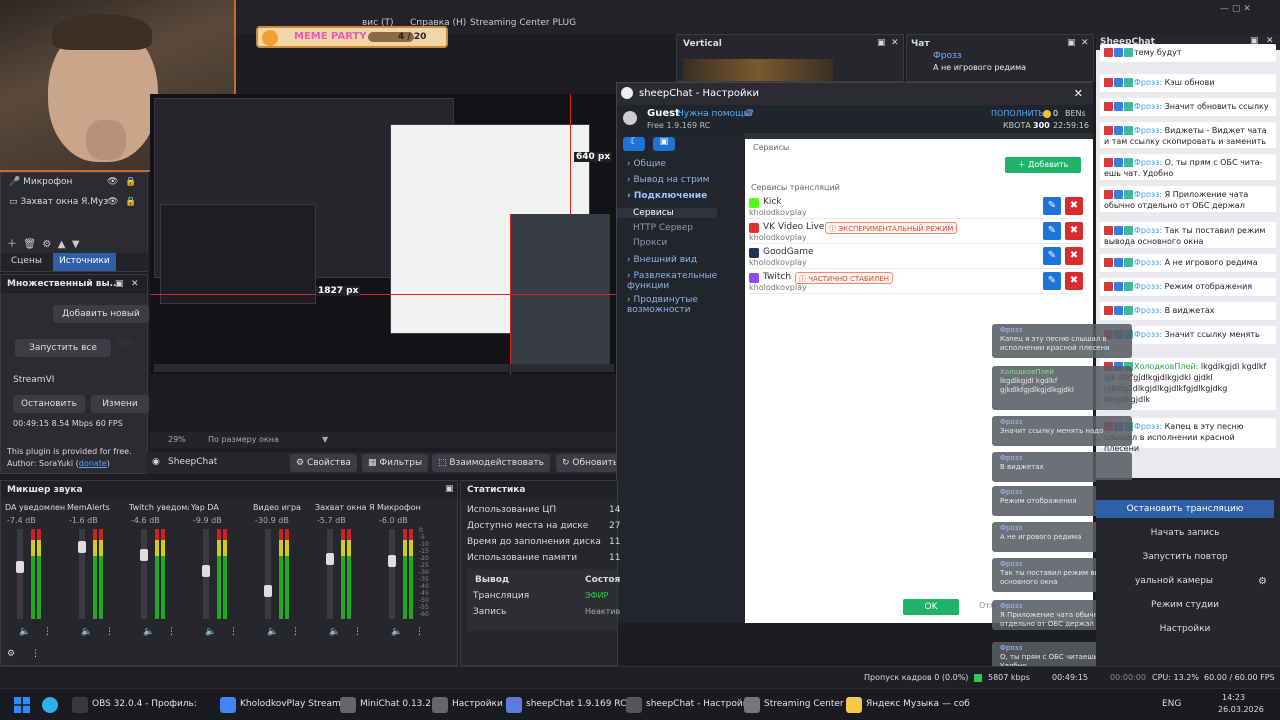 The height and width of the screenshot is (720, 1280). What do you see at coordinates (491, 463) in the screenshot?
I see `interact-button: ⬚ Взаимодействовать` at bounding box center [491, 463].